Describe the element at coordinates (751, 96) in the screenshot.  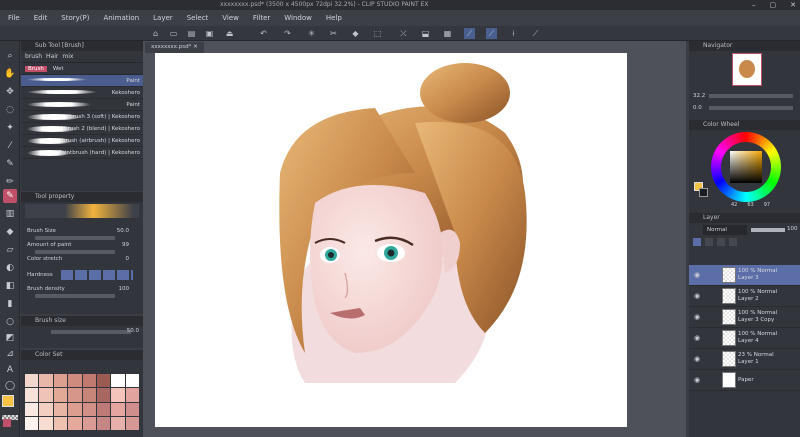
I see `zoom-slider` at that location.